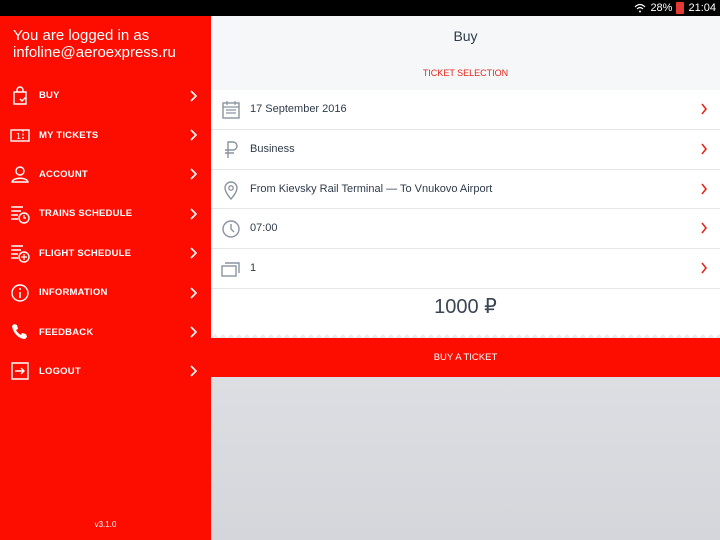 Image resolution: width=720 pixels, height=540 pixels. What do you see at coordinates (69, 135) in the screenshot?
I see `sidebar-item-label: MY TICKETS` at bounding box center [69, 135].